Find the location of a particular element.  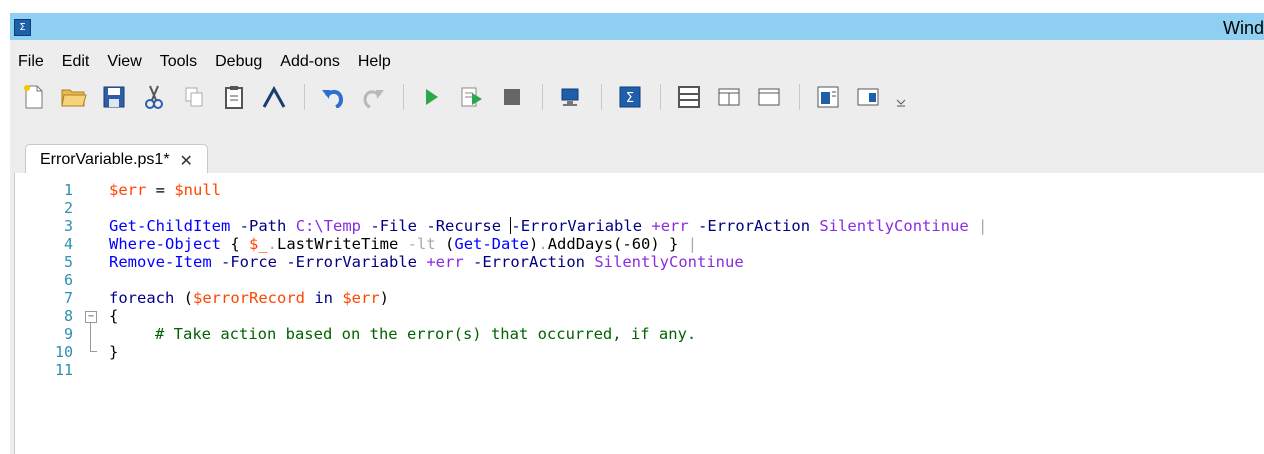

fold-toggle-icon: − is located at coordinates (91, 317).